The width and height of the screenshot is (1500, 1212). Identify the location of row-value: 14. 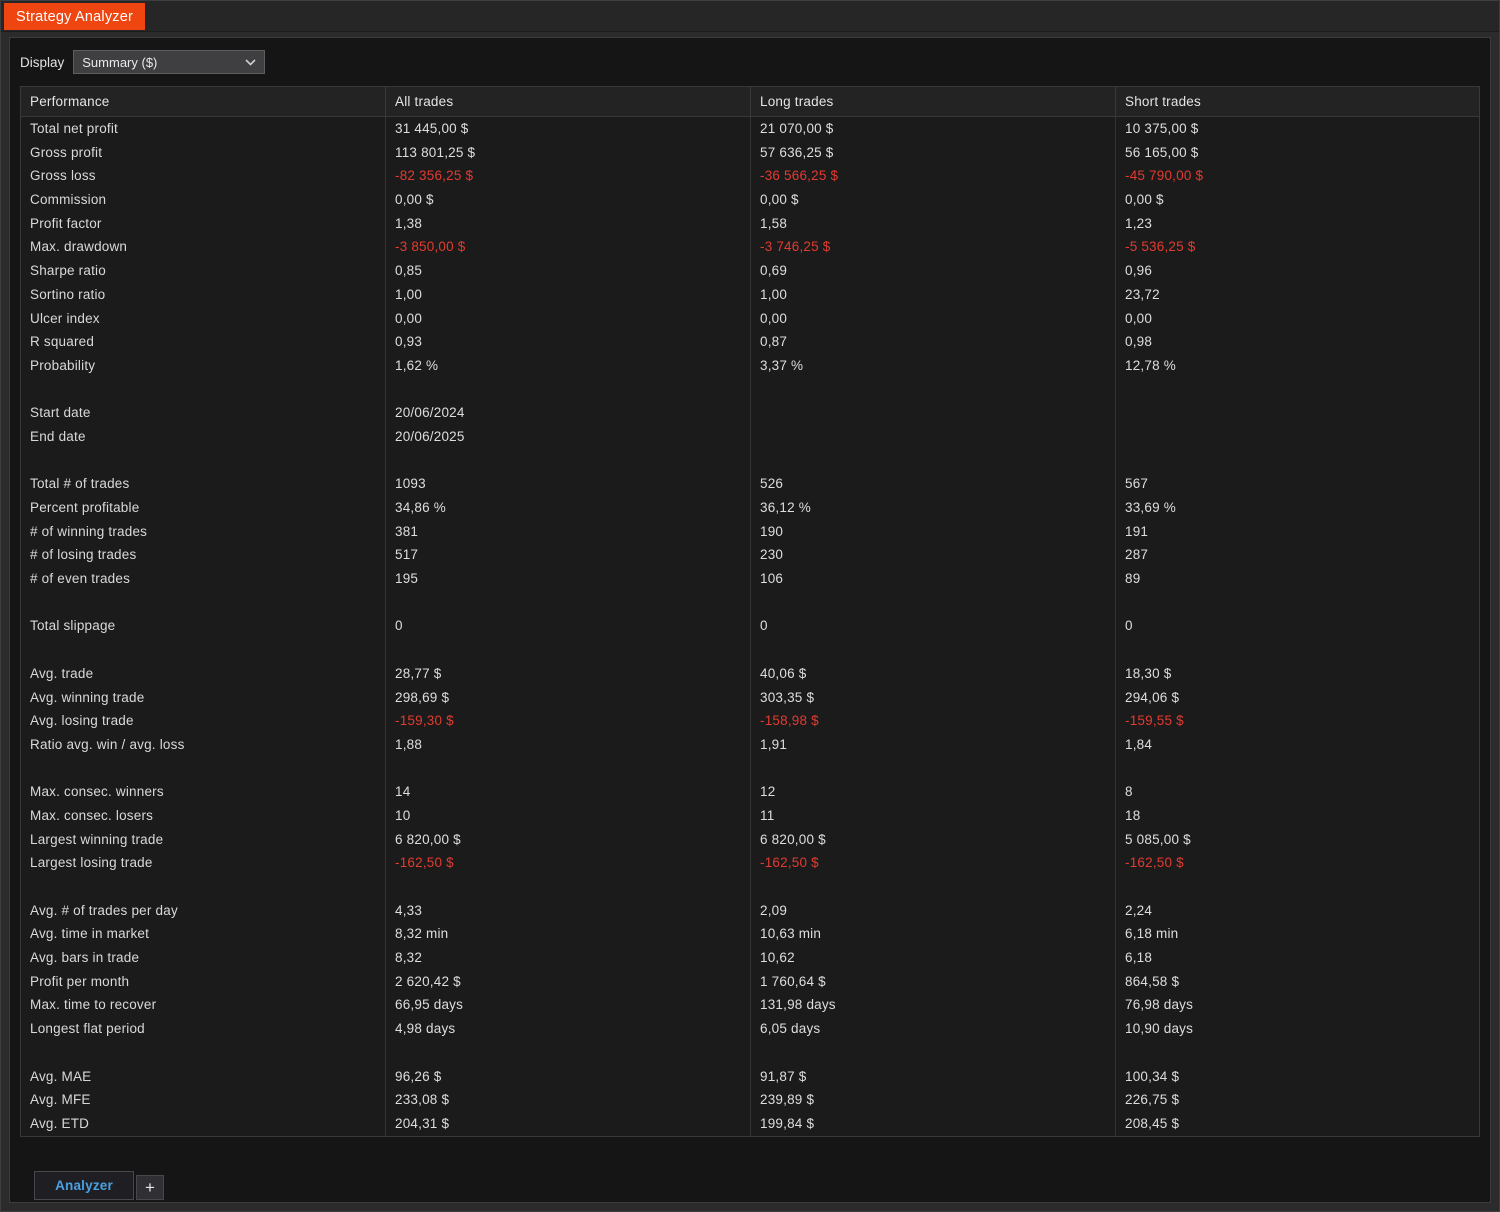
(568, 792).